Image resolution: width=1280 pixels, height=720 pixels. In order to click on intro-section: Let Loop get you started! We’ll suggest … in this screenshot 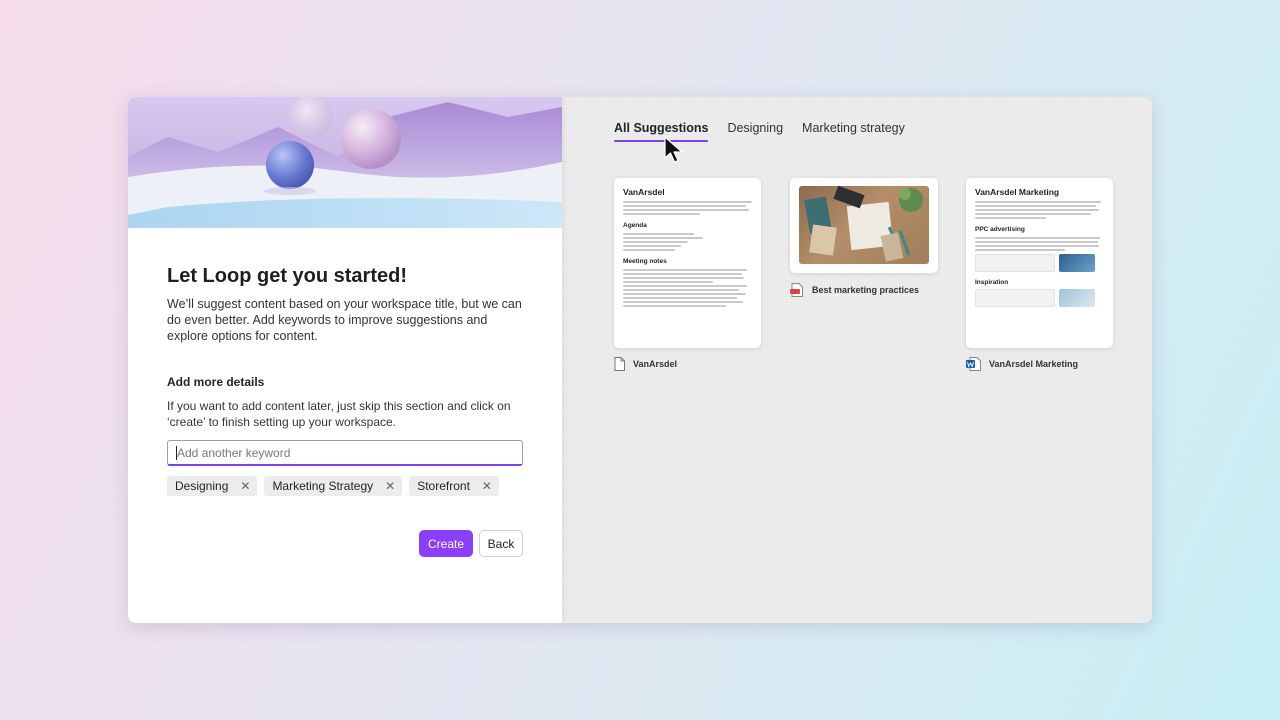, I will do `click(345, 303)`.